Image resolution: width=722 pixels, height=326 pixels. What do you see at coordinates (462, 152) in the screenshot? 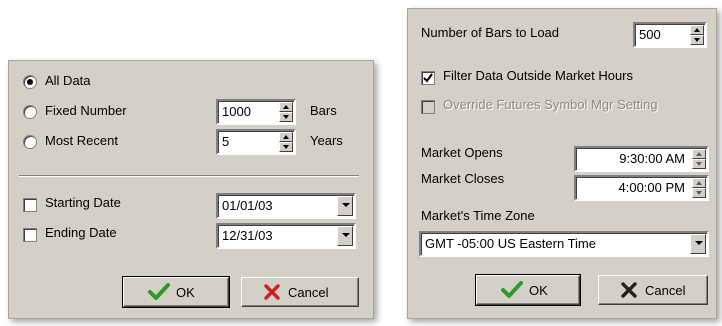
I see `market-opens-label: Market Opens` at bounding box center [462, 152].